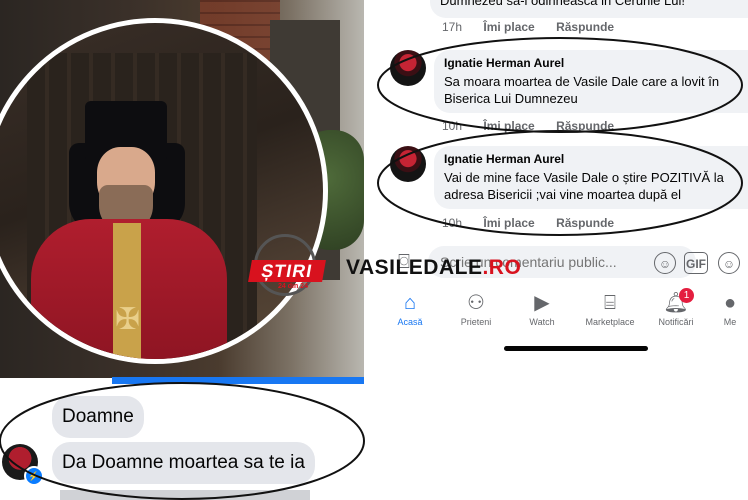 The image size is (748, 500). I want to click on gif-icon: GIF, so click(696, 263).